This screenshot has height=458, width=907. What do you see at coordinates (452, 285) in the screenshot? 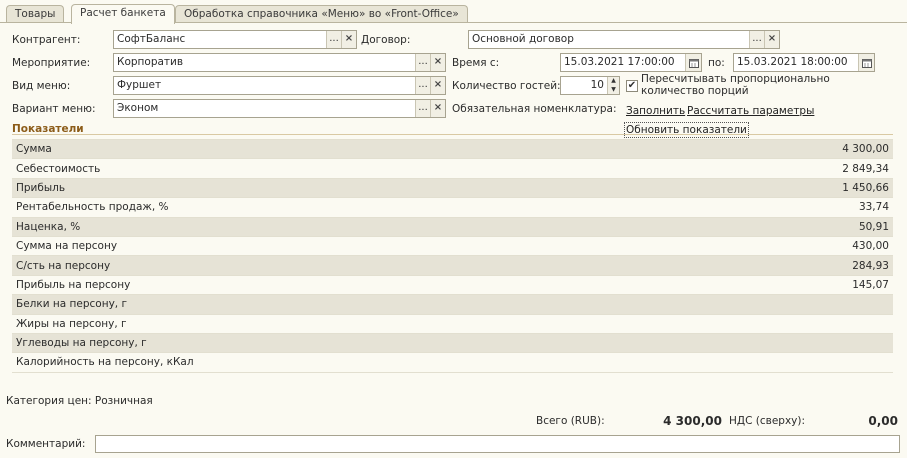
I see `table-row: Прибыль на персону 145,07` at bounding box center [452, 285].